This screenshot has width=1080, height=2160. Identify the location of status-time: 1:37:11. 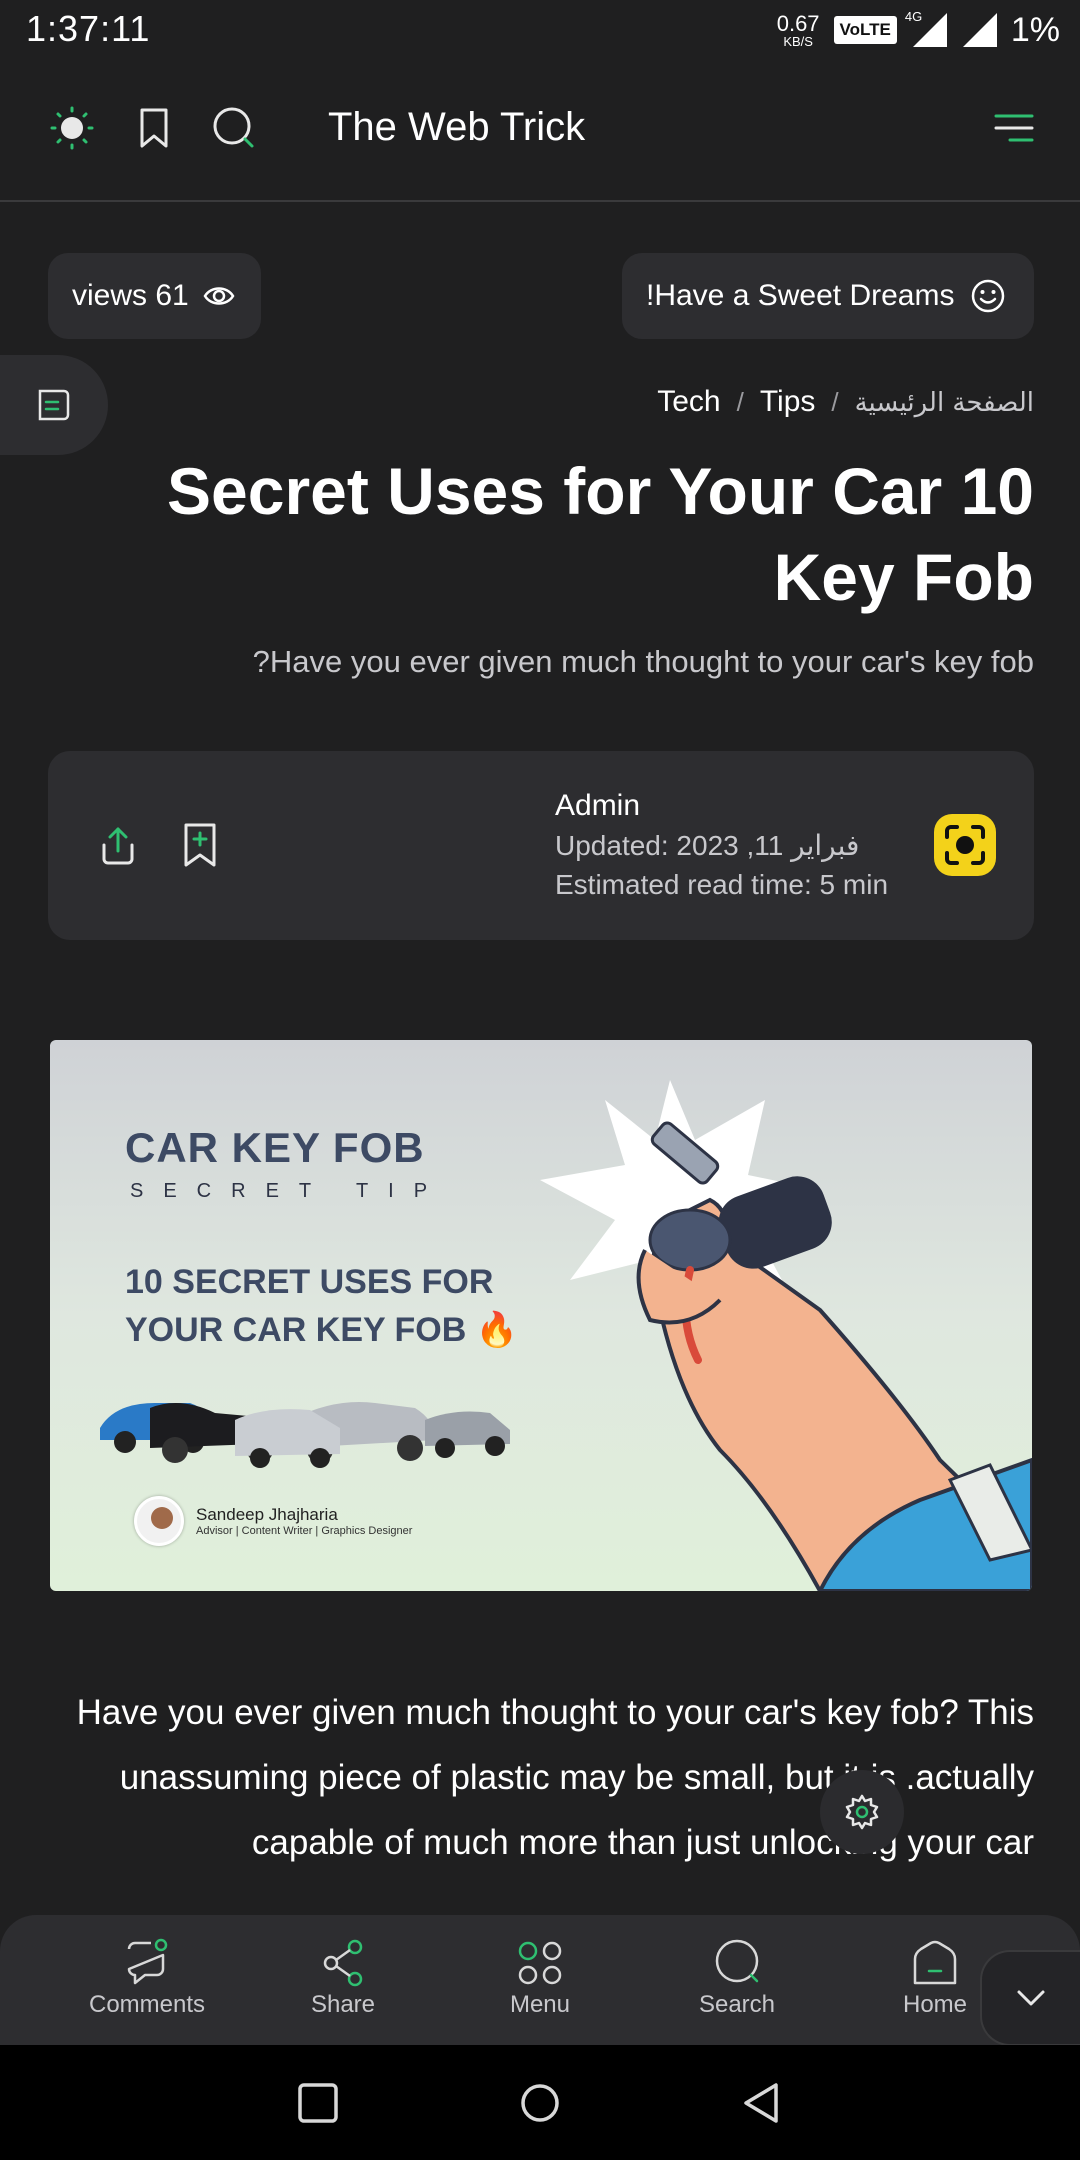
(88, 28).